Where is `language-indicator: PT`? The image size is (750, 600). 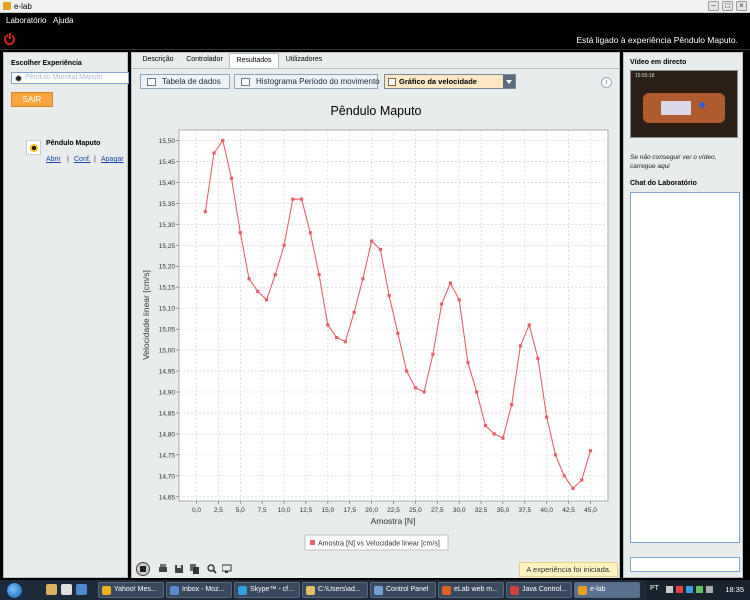 language-indicator: PT is located at coordinates (654, 588).